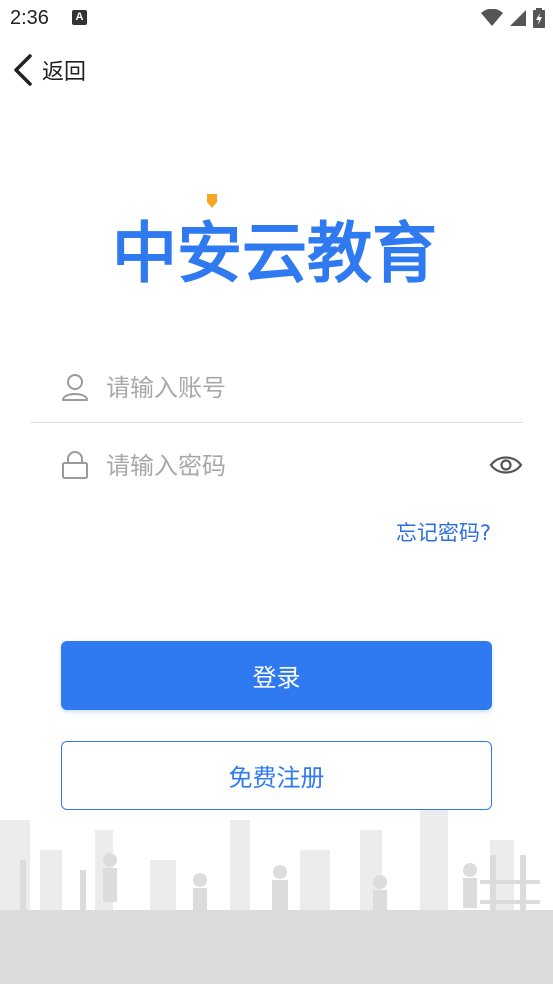 This screenshot has width=553, height=984. I want to click on brand-logo: 中安云教育, so click(274, 243).